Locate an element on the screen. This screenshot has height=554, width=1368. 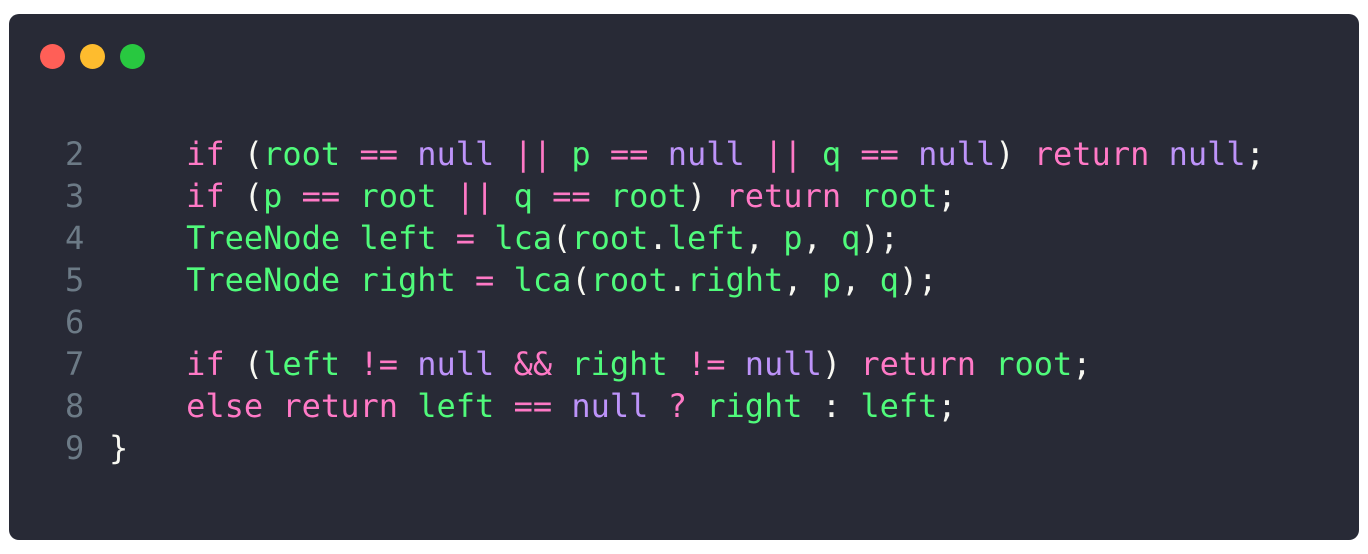
line-number: 7 is located at coordinates (75, 364).